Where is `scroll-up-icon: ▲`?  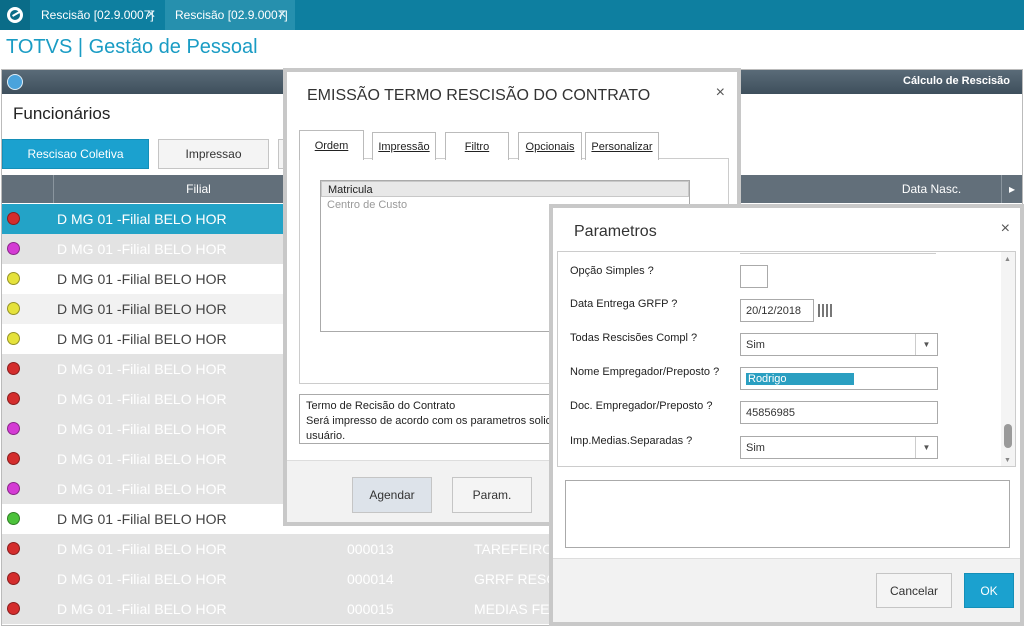 scroll-up-icon: ▲ is located at coordinates (1007, 259).